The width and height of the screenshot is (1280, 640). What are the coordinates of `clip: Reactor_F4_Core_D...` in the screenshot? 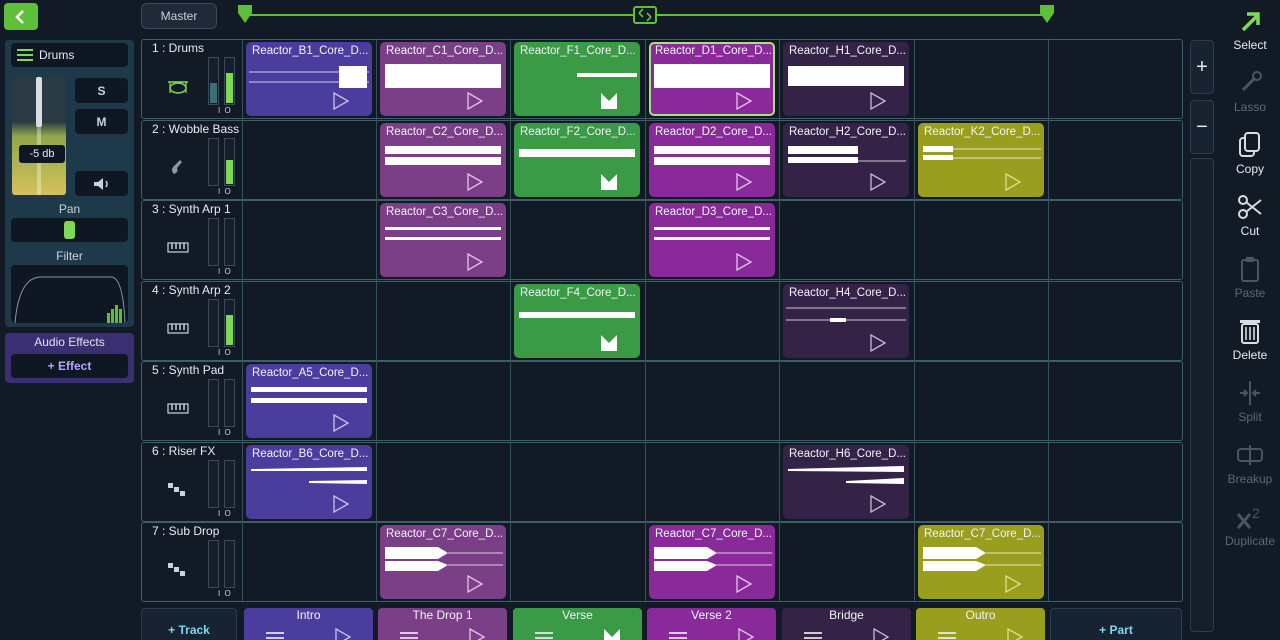 It's located at (577, 321).